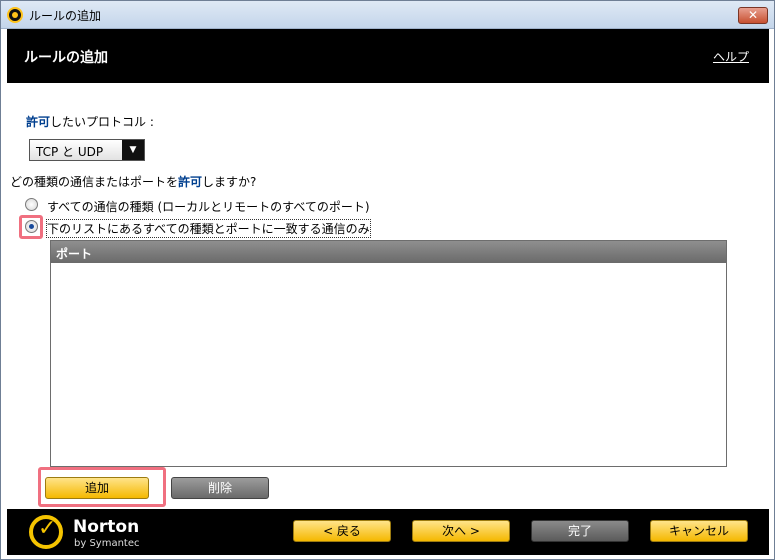 The height and width of the screenshot is (560, 775). I want to click on radio-highlight-box, so click(31, 227).